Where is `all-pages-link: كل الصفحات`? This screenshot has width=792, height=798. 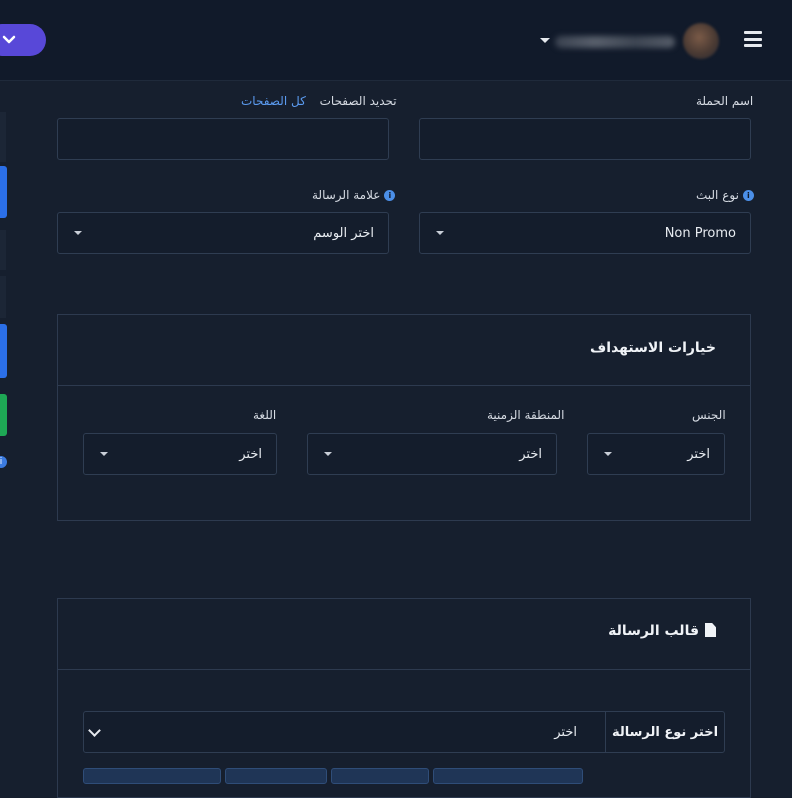 all-pages-link: كل الصفحات is located at coordinates (273, 101).